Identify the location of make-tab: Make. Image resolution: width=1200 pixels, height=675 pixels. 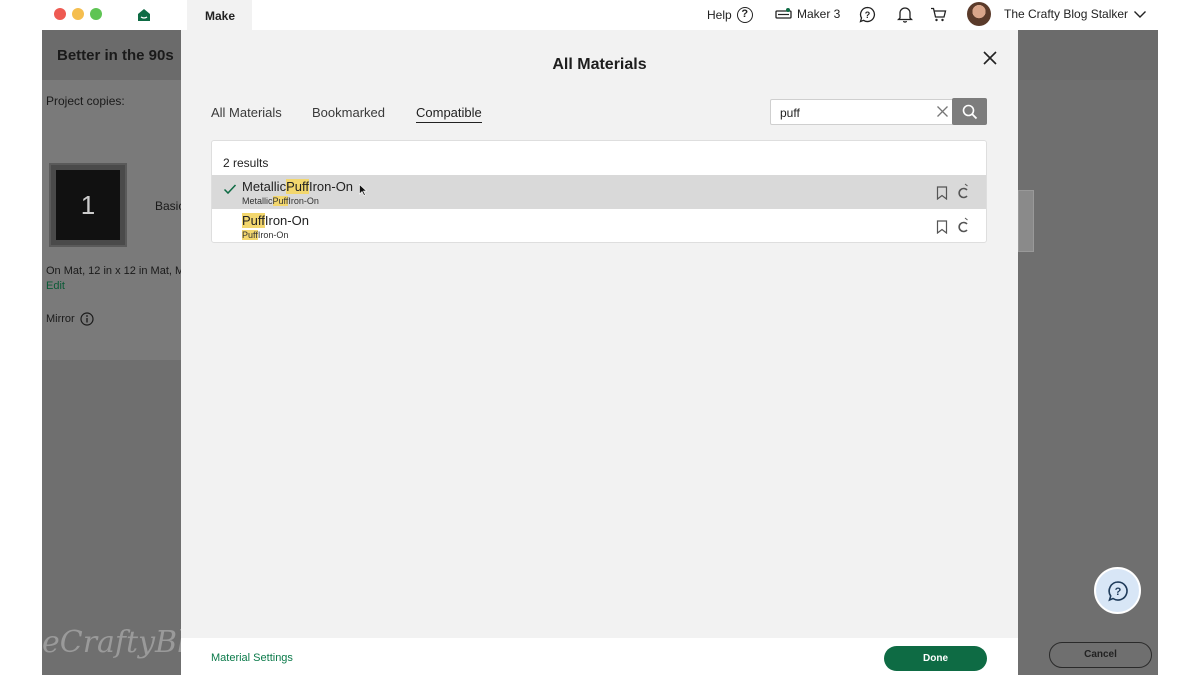
(219, 15).